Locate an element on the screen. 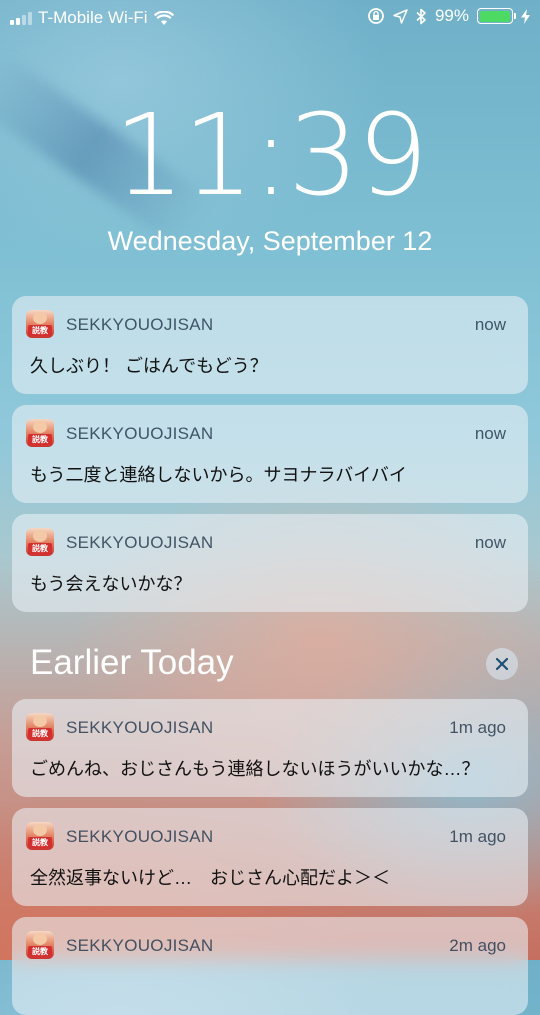  section-title-earlier-today: Earlier Today is located at coordinates (132, 662).